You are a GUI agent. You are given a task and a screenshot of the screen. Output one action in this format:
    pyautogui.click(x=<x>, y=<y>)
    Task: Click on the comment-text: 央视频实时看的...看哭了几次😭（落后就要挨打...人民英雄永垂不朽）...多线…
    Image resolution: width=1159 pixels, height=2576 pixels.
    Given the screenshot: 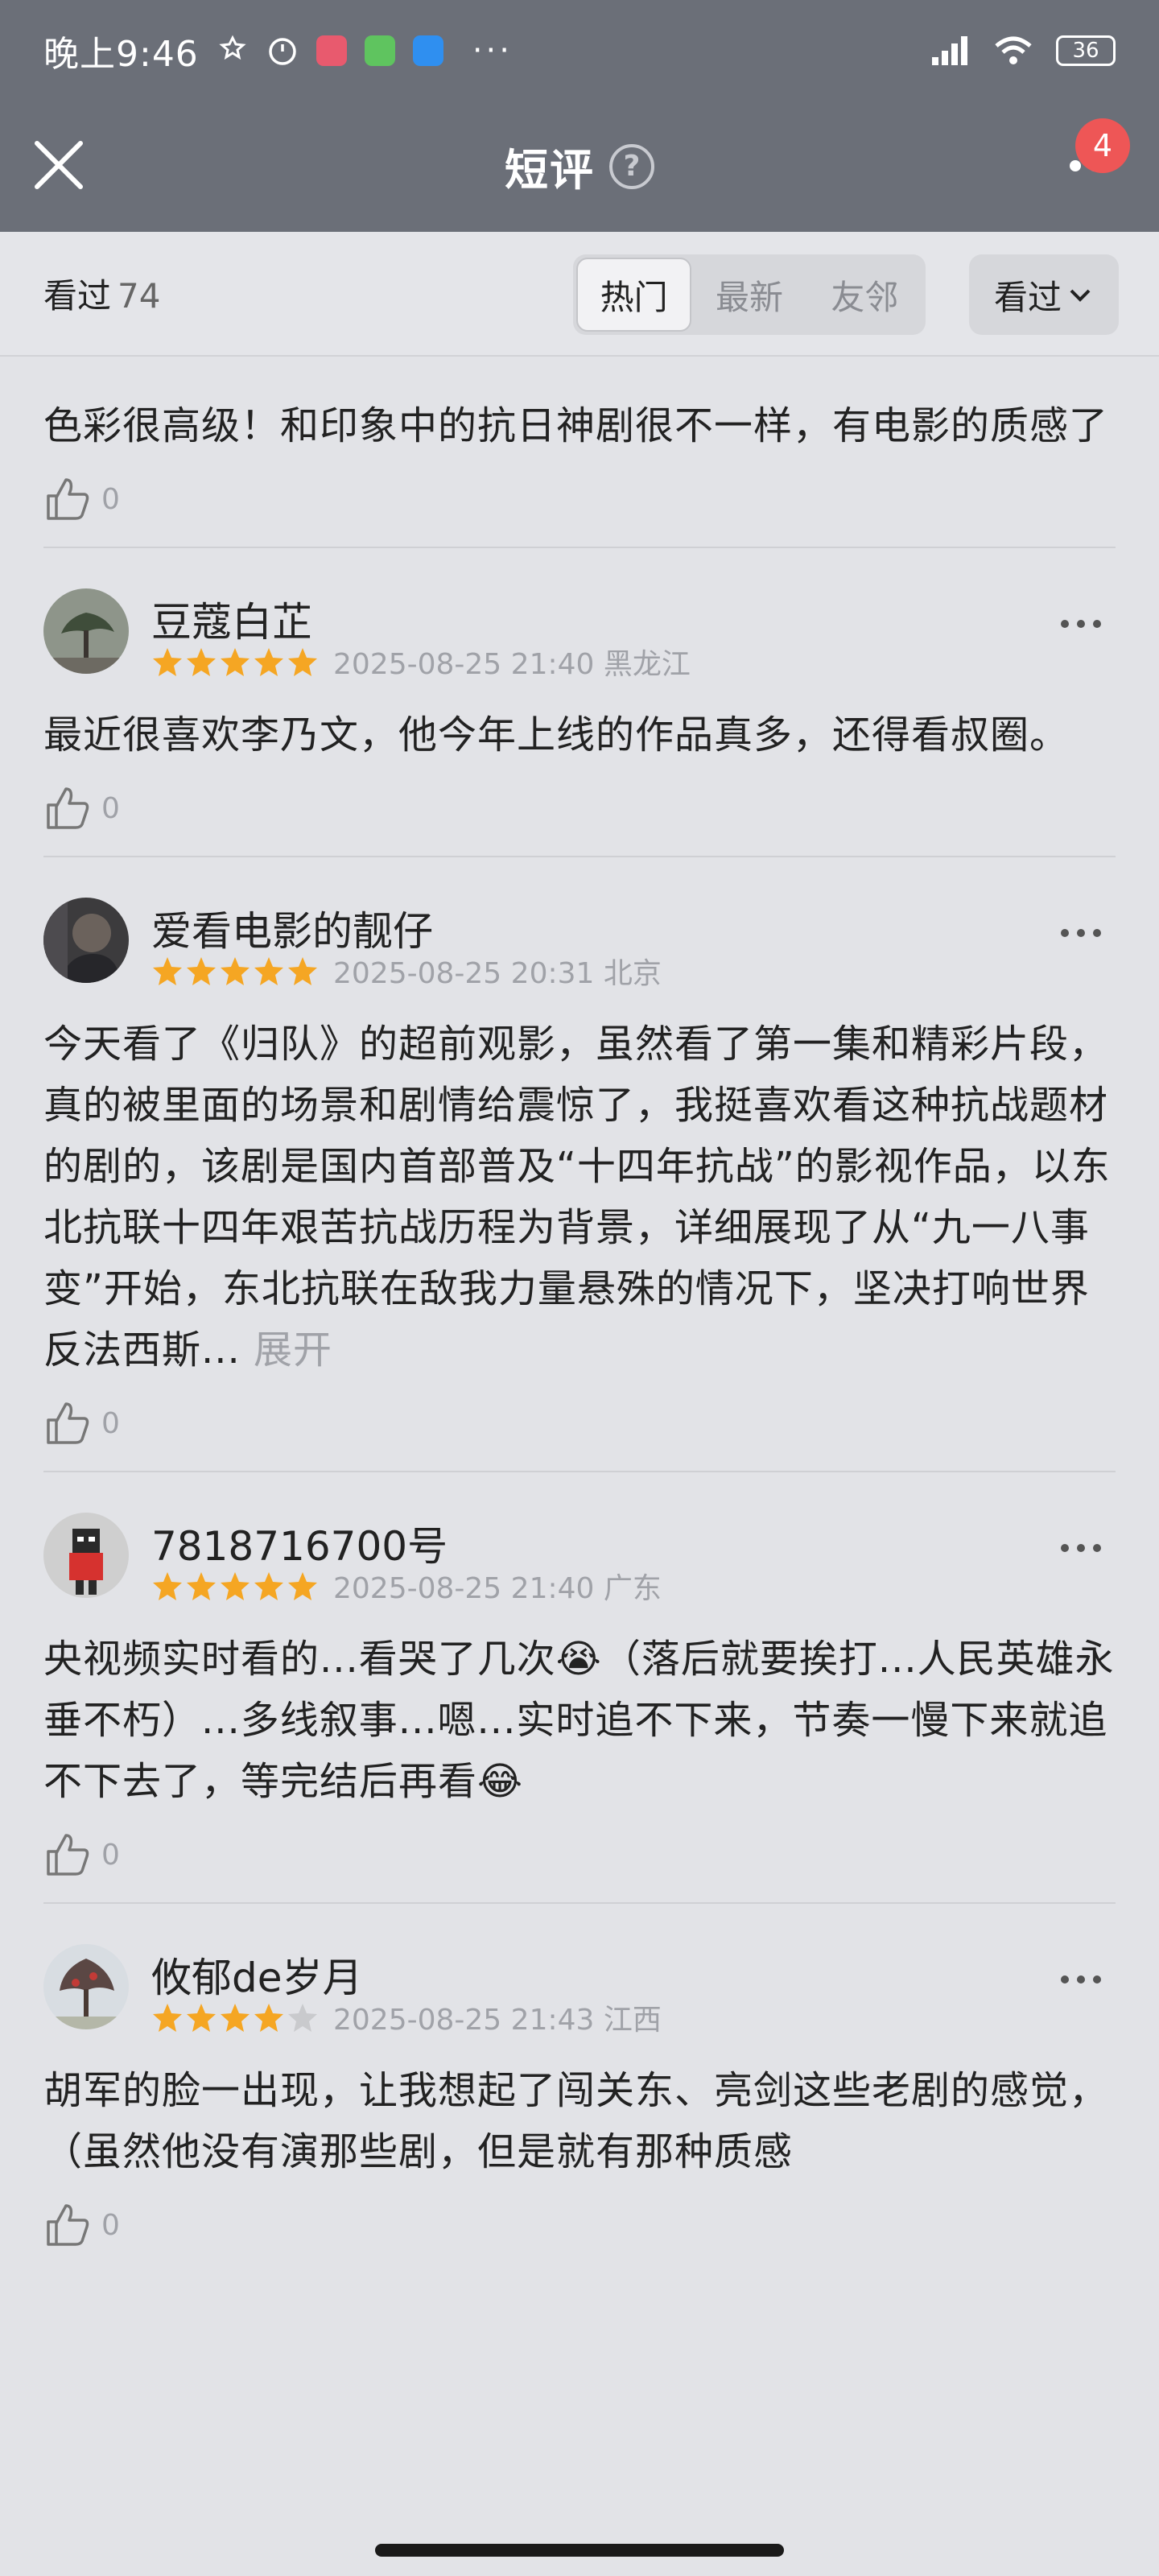 What is the action you would take?
    pyautogui.click(x=579, y=1720)
    